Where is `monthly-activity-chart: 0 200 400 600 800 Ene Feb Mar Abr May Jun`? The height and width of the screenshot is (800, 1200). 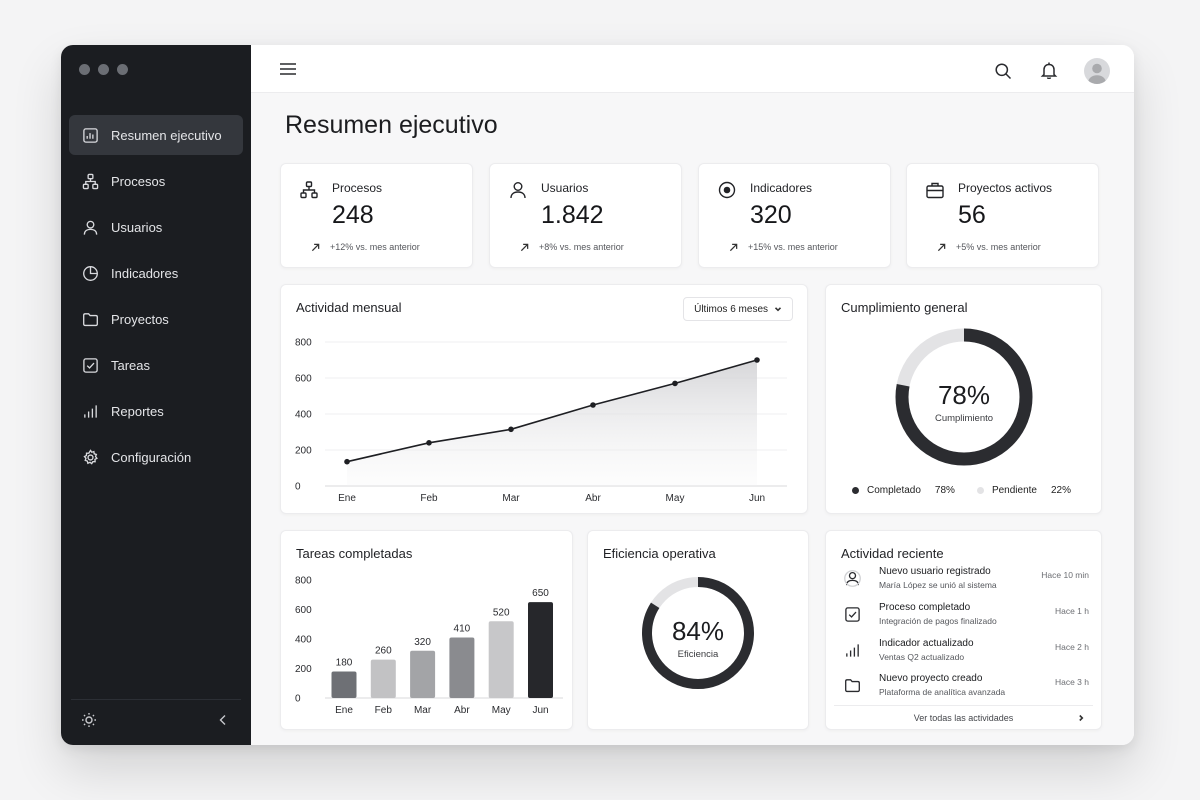 monthly-activity-chart: 0 200 400 600 800 Ene Feb Mar Abr May Jun is located at coordinates (541, 421).